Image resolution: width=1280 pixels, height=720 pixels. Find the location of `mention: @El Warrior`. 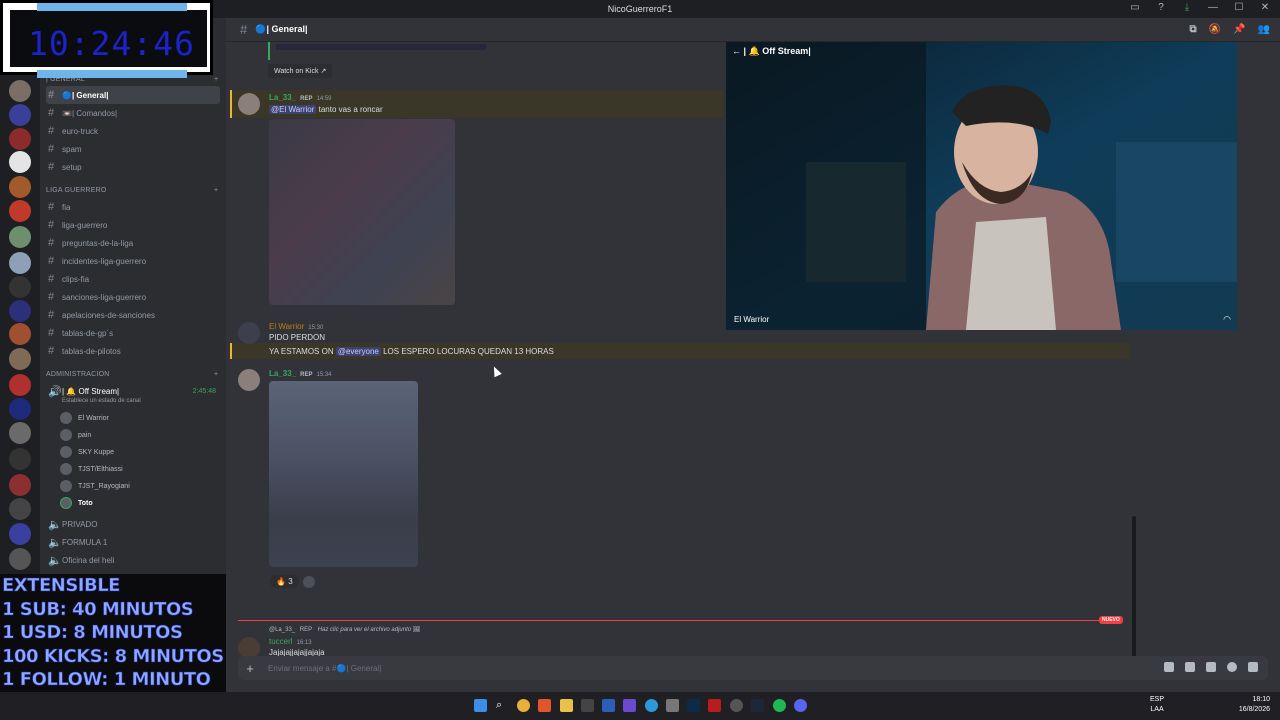

mention: @El Warrior is located at coordinates (293, 109).